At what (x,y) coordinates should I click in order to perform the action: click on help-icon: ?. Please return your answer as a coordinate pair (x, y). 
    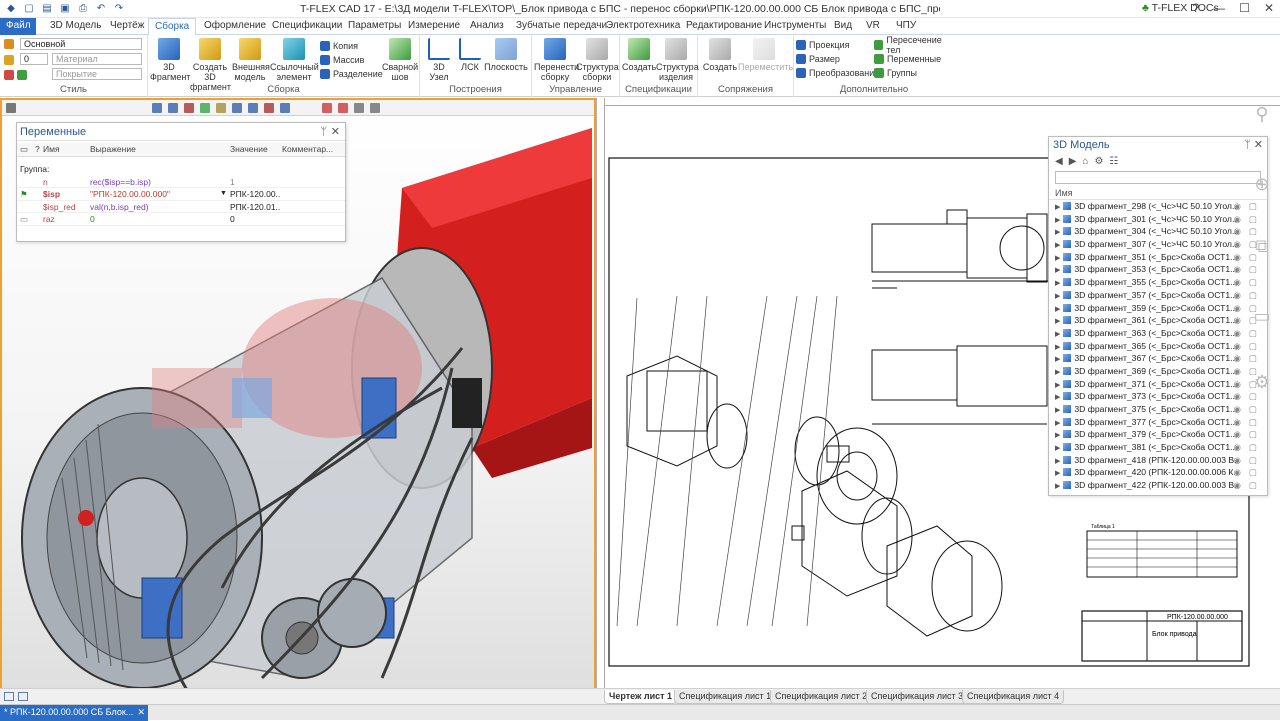
    Looking at the image, I should click on (1195, 8).